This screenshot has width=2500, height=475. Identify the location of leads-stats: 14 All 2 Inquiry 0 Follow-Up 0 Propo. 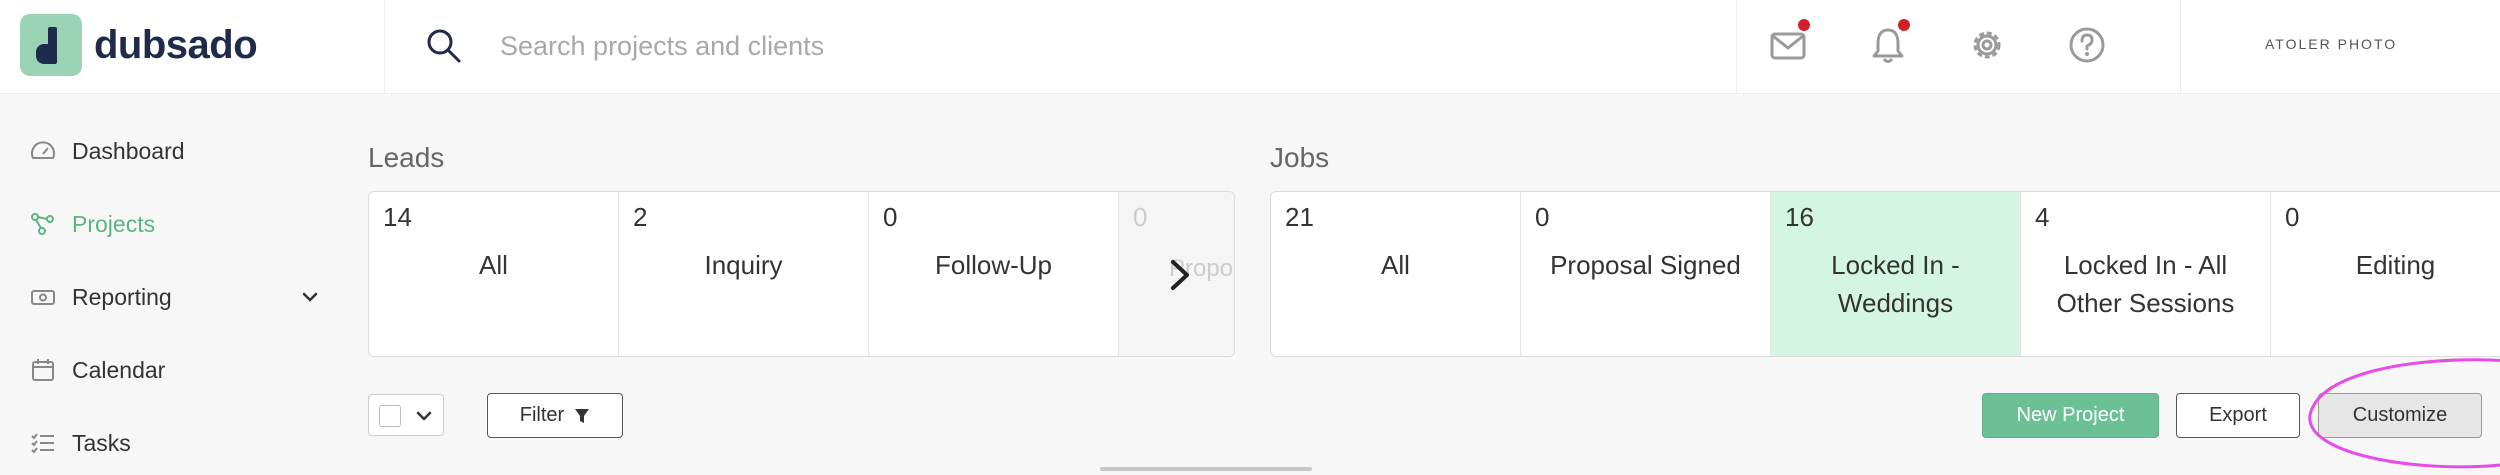
(801, 274).